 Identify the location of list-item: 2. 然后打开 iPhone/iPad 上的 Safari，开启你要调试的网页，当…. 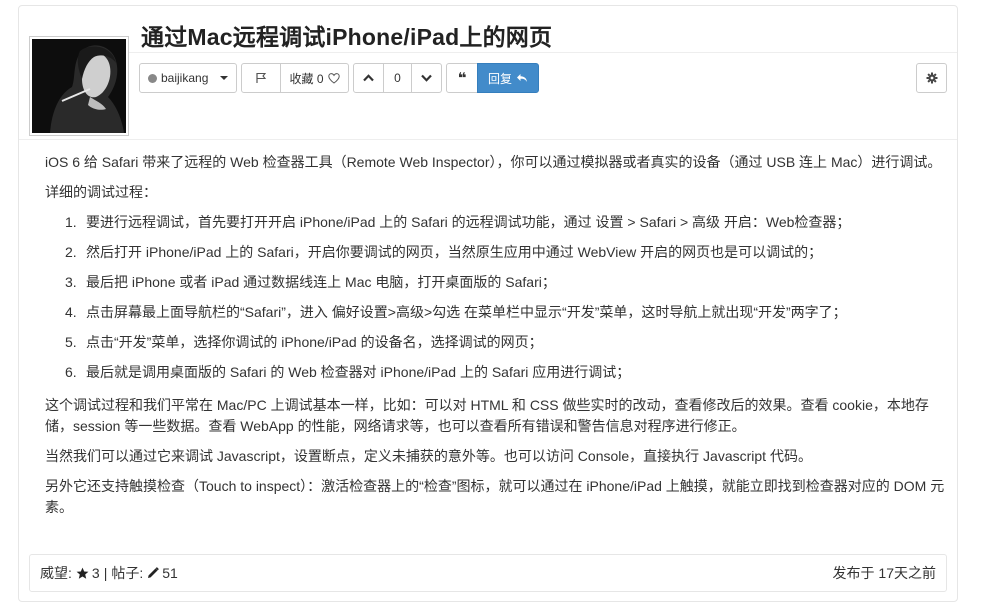
(444, 252).